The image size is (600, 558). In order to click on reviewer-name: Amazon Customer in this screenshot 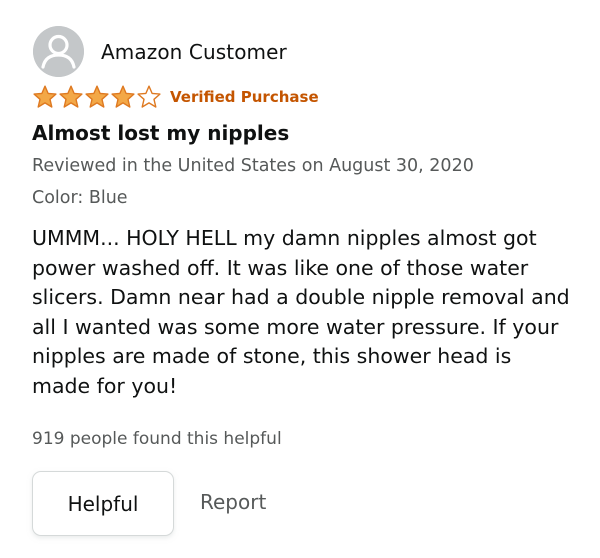, I will do `click(194, 51)`.